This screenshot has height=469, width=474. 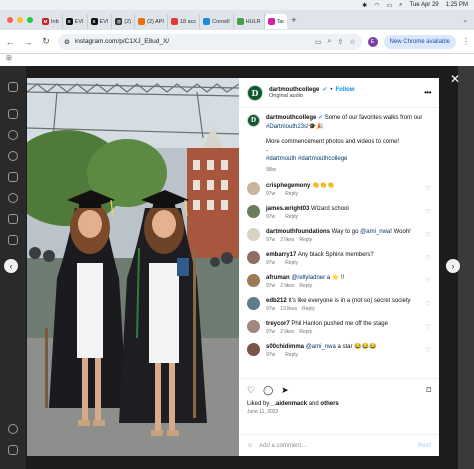 I want to click on next-post-arrow: ›, so click(x=453, y=266).